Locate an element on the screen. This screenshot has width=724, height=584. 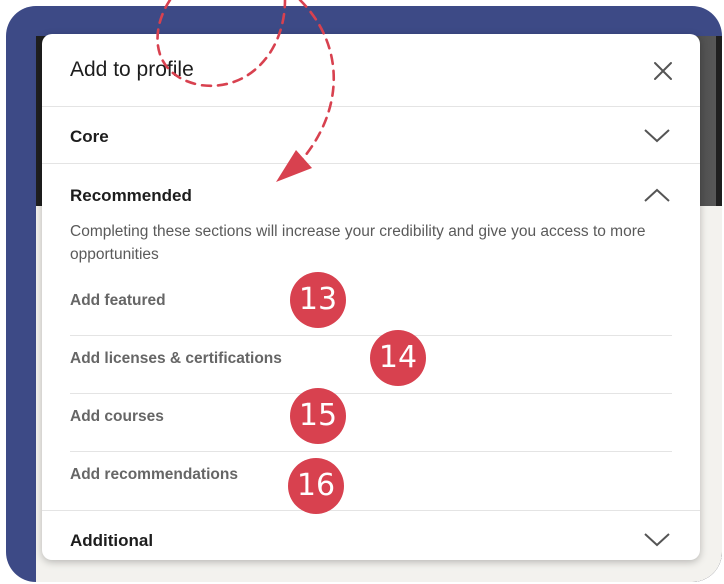
step-badge-14: 14 is located at coordinates (398, 358).